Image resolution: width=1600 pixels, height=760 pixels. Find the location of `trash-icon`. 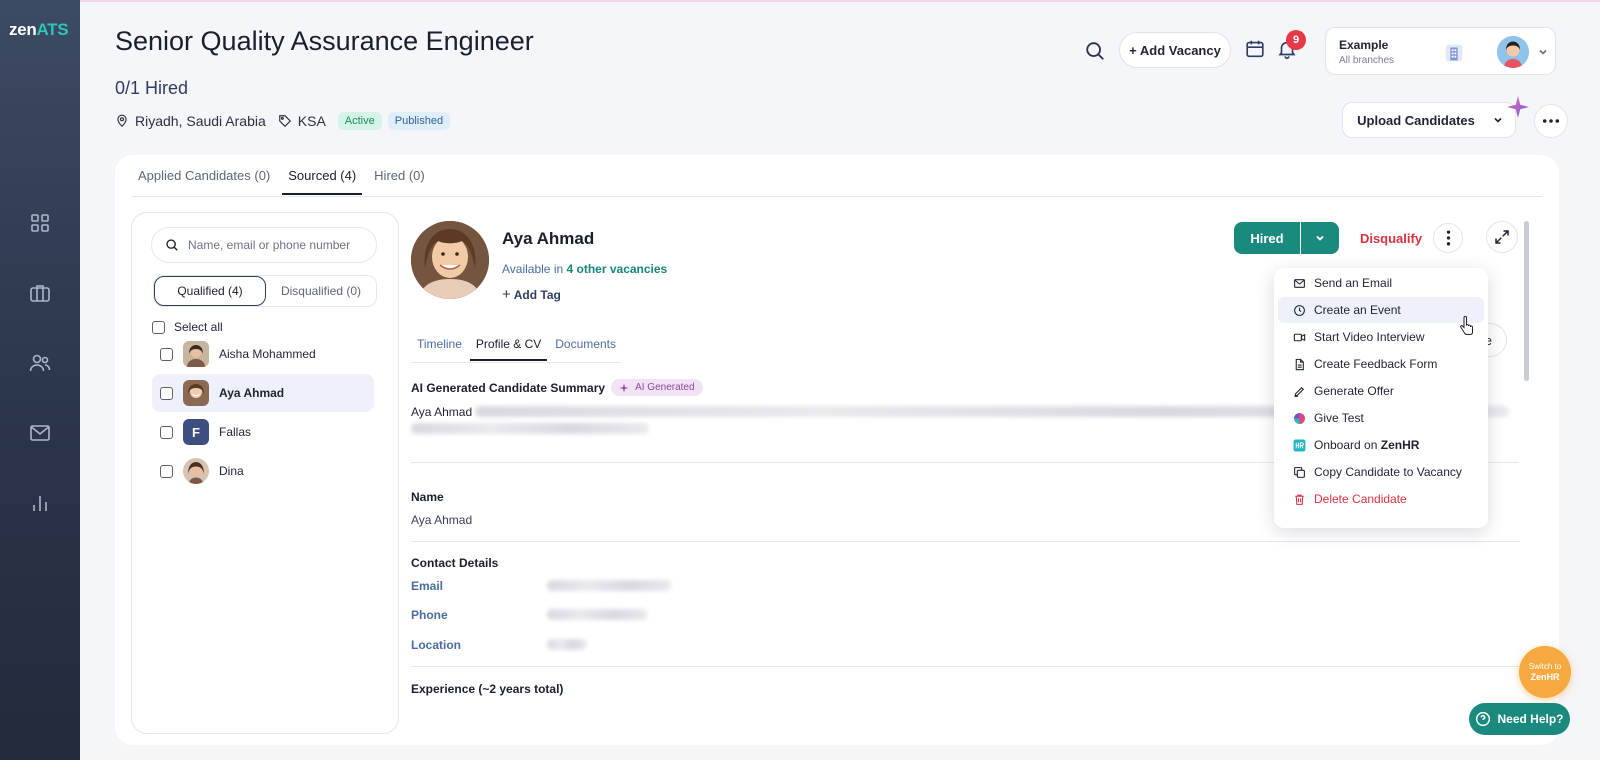

trash-icon is located at coordinates (1299, 499).